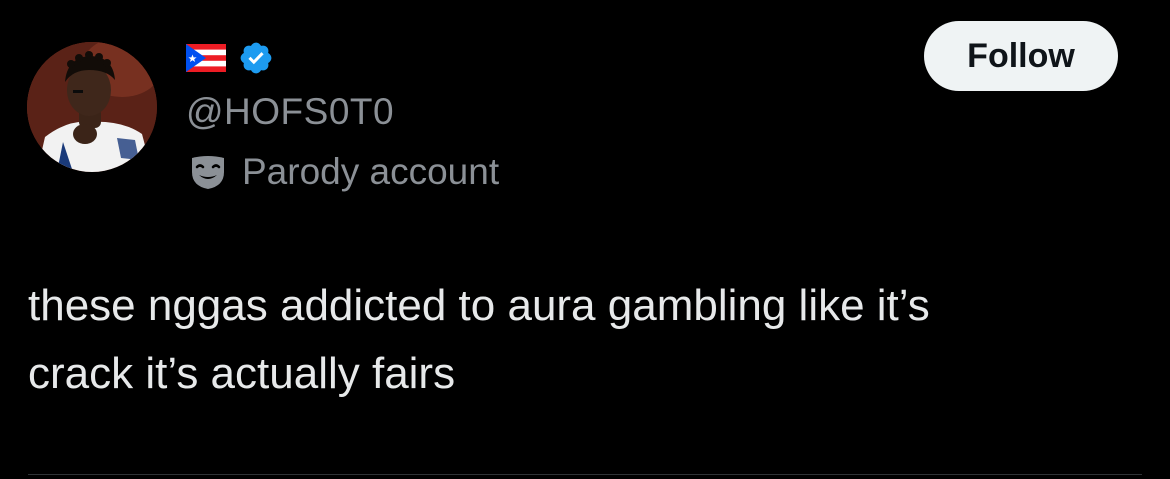  What do you see at coordinates (585, 474) in the screenshot?
I see `divider` at bounding box center [585, 474].